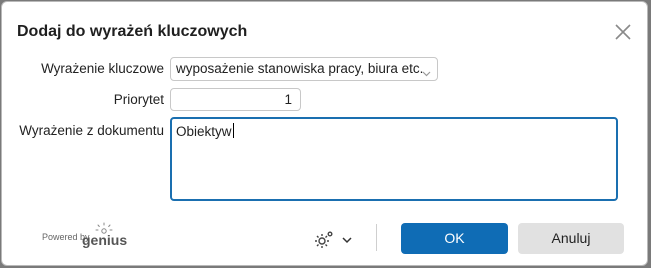 This screenshot has width=651, height=268. I want to click on close-icon, so click(623, 32).